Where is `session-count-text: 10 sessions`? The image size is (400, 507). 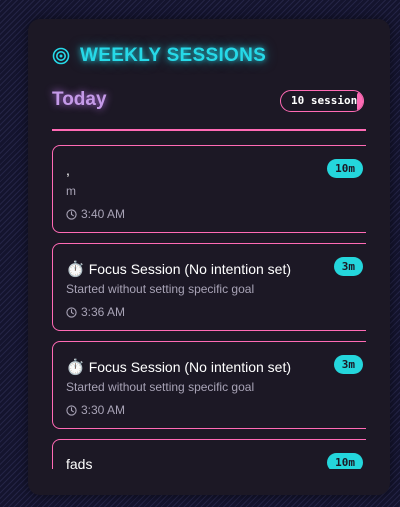 session-count-text: 10 sessions is located at coordinates (327, 100).